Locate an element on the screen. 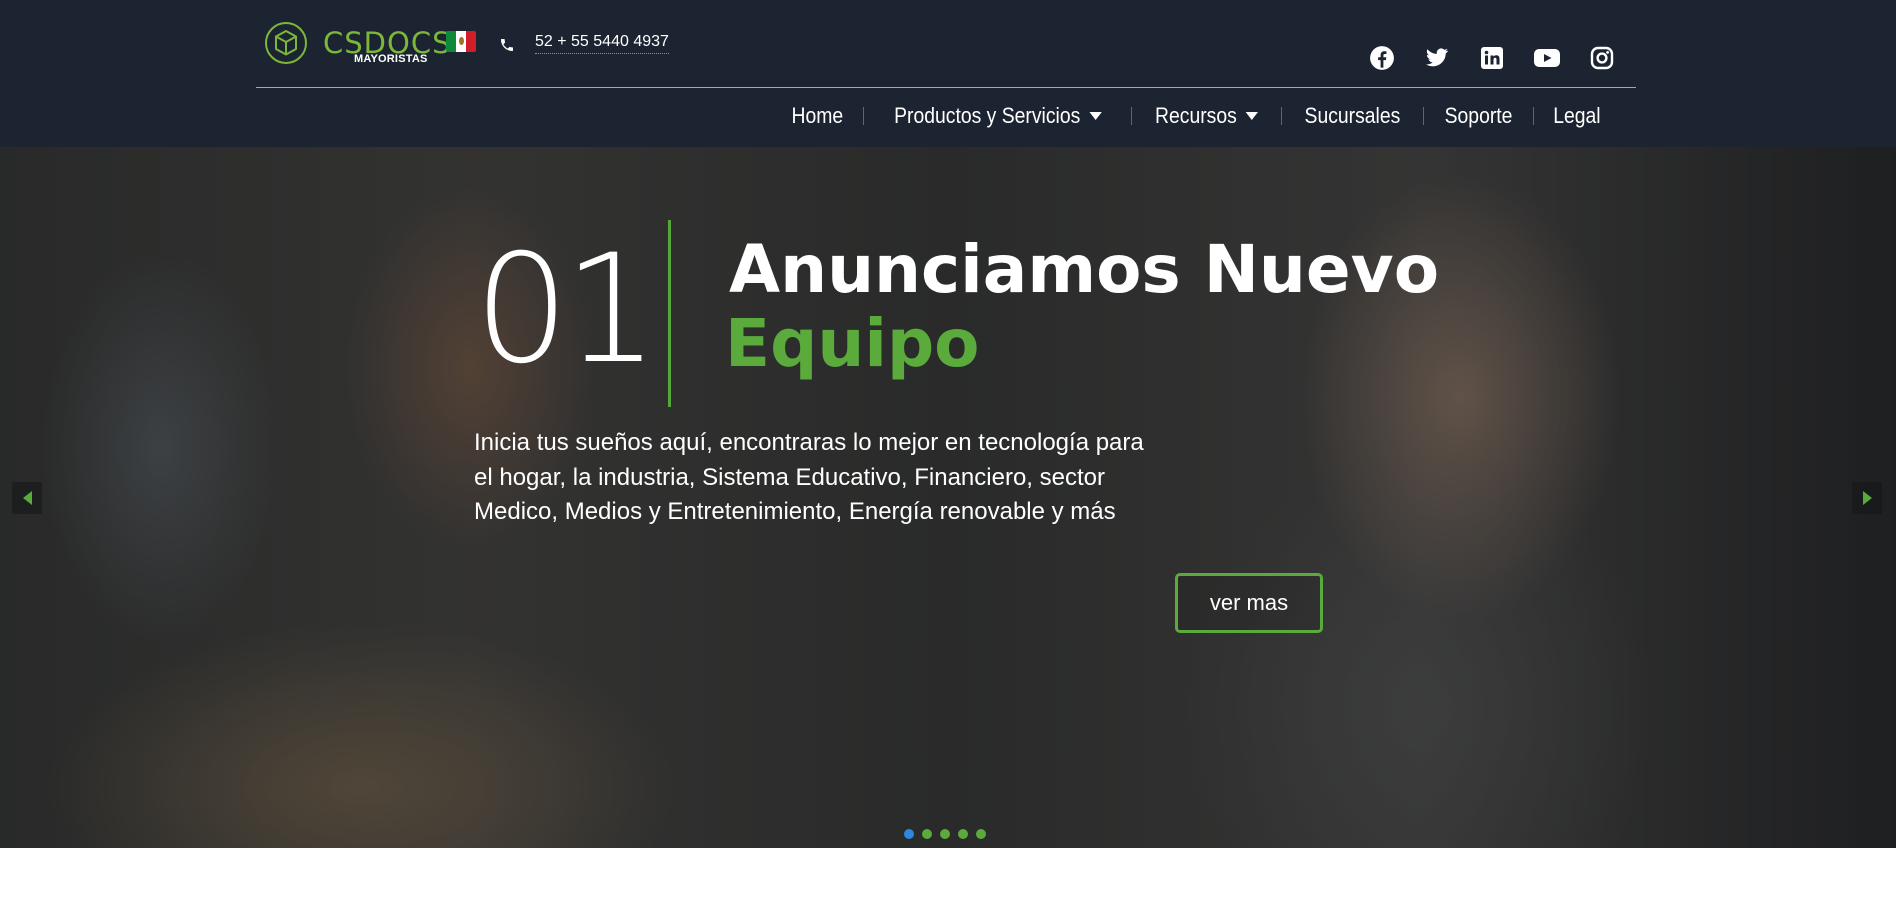 This screenshot has width=1896, height=916. ver-mas-button: ver mas is located at coordinates (1249, 603).